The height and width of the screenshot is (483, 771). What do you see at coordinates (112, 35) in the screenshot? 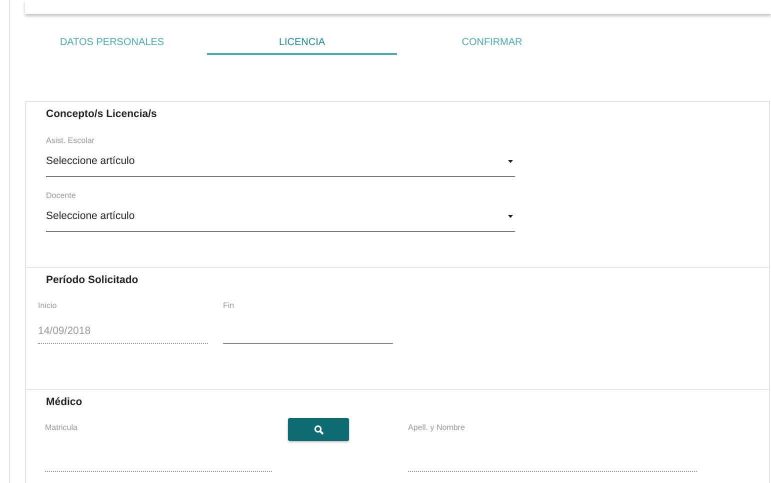
I see `tab: DATOS PERSONALES` at bounding box center [112, 35].